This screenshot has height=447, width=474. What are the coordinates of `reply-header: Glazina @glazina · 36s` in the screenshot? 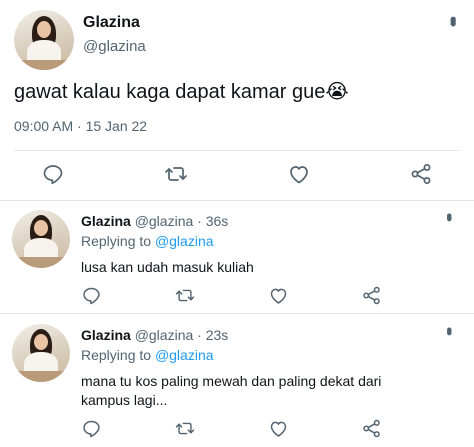 It's located at (154, 221).